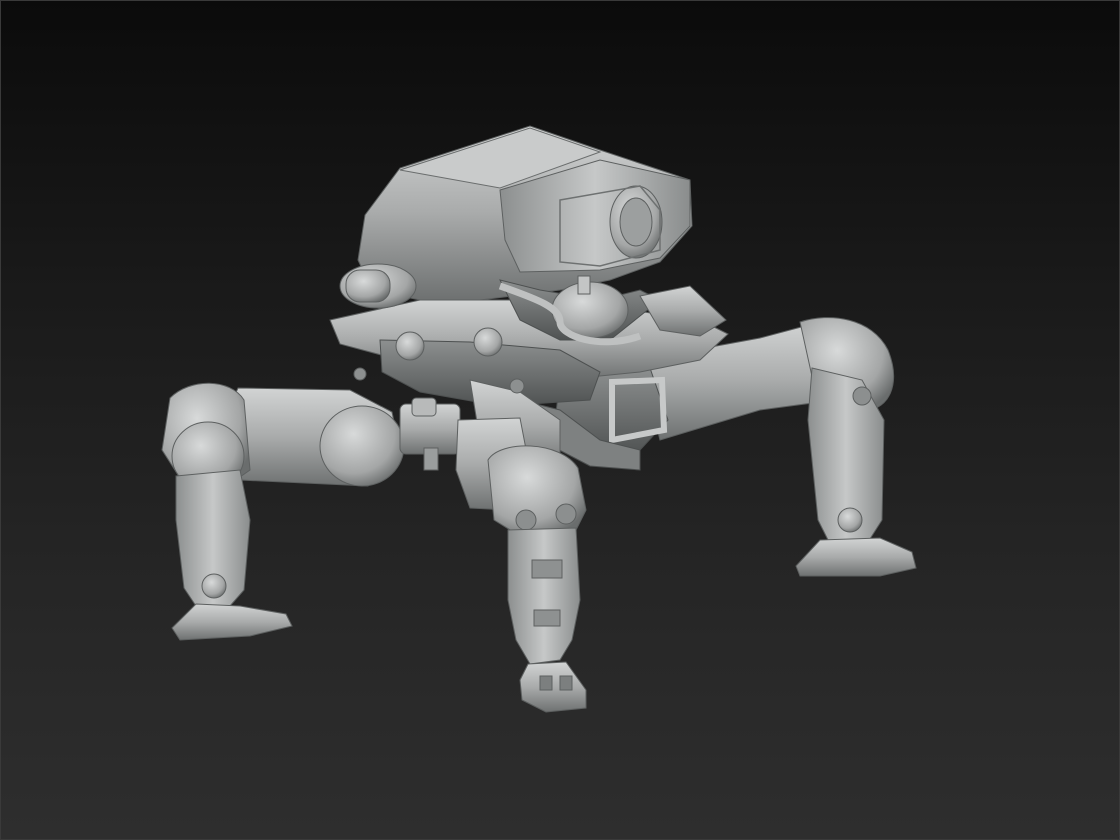  Describe the element at coordinates (521, 565) in the screenshot. I see `front-leg` at that location.